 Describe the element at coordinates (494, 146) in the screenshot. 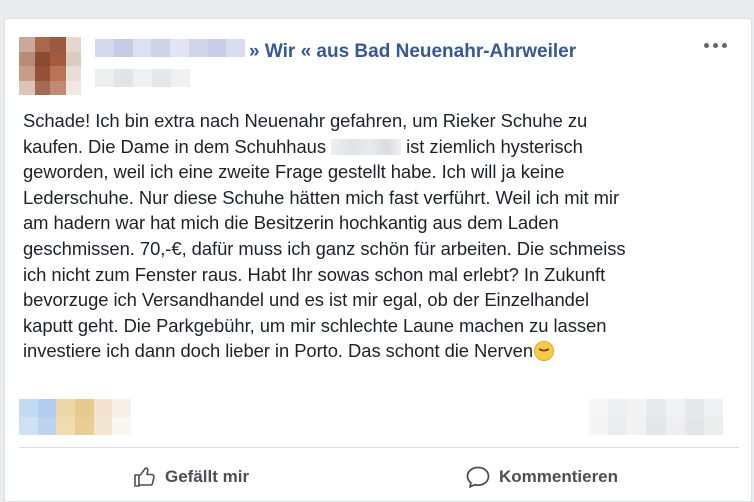

I see `post-text-segment: ist ziemlich hysterisch` at that location.